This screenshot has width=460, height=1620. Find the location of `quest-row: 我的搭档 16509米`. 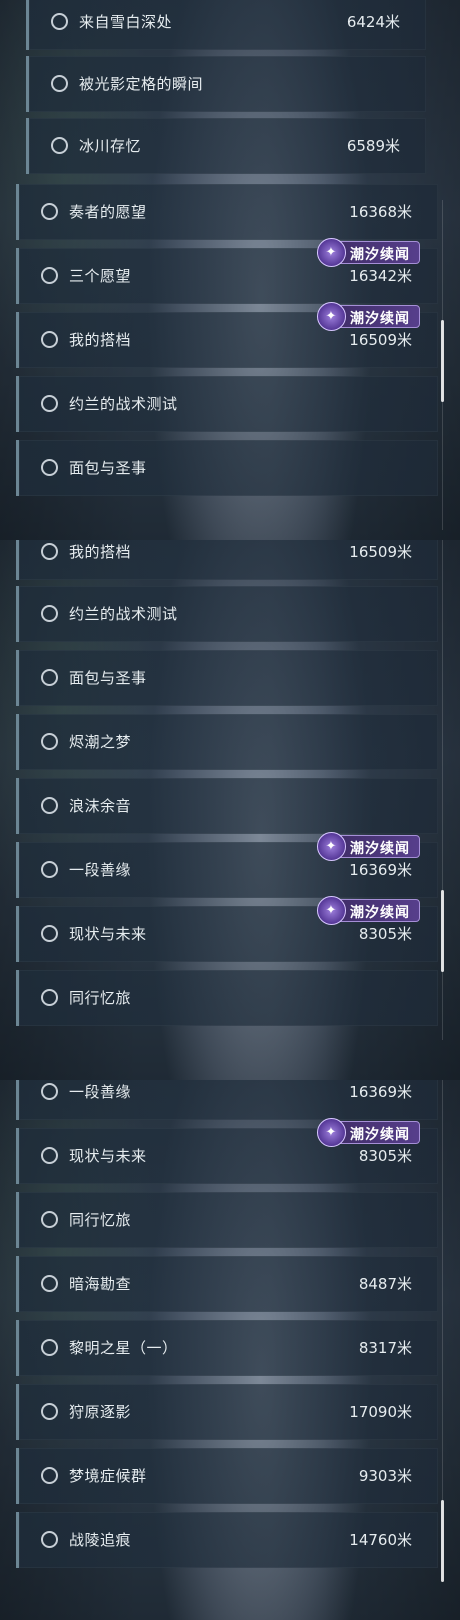

quest-row: 我的搭档 16509米 is located at coordinates (227, 560).